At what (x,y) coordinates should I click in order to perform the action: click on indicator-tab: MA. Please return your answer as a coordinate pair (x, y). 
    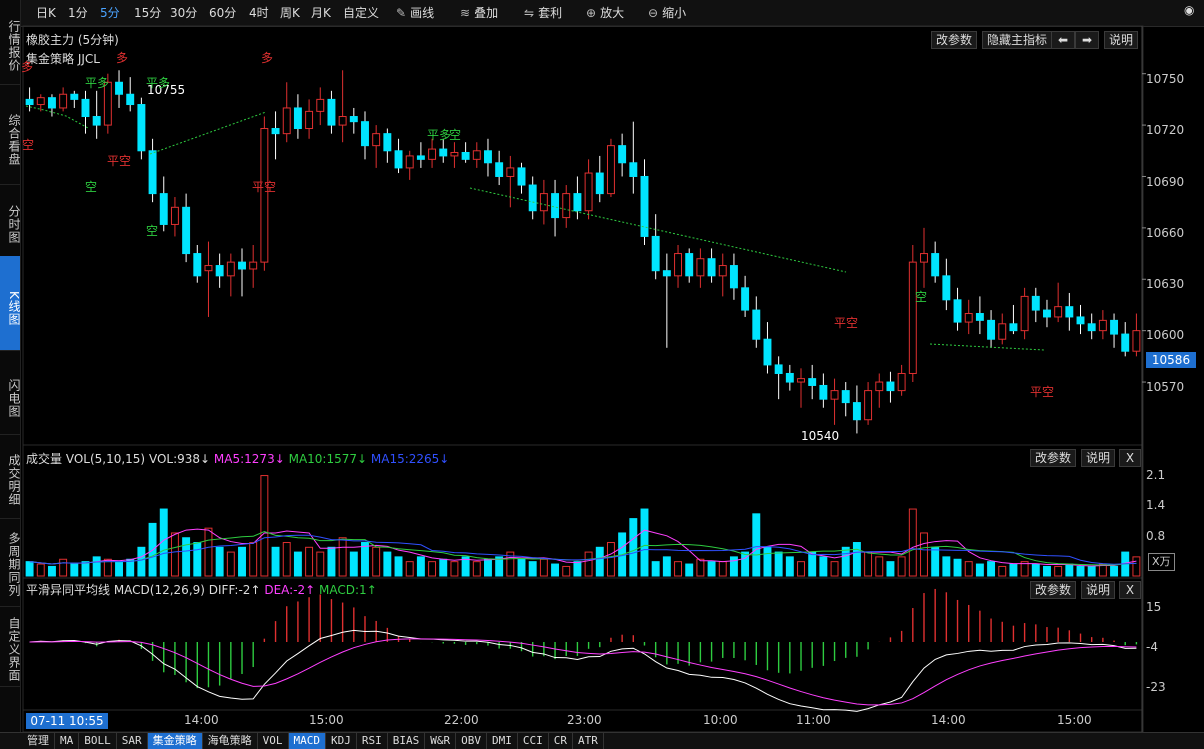
    Looking at the image, I should click on (67, 741).